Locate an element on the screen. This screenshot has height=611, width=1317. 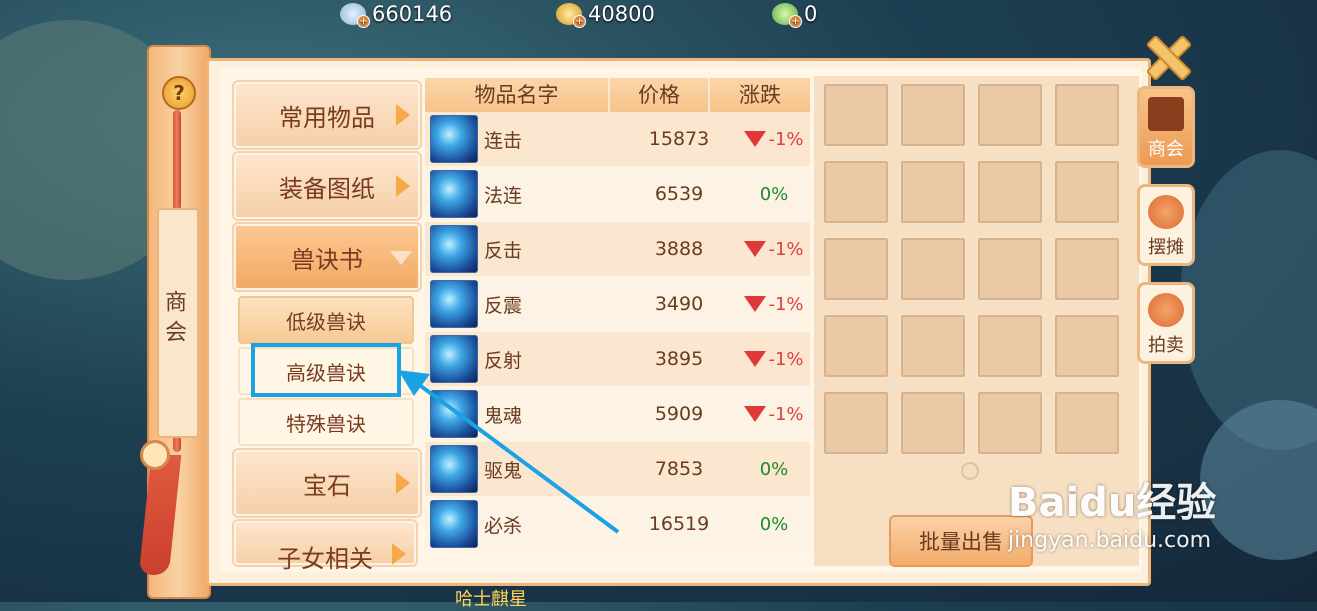
category-beast-skill-books: 兽诀书 is located at coordinates (327, 257).